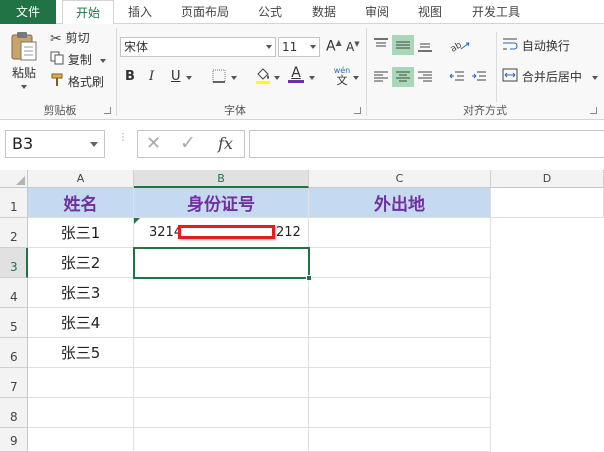 Image resolution: width=604 pixels, height=452 pixels. I want to click on cell-c4, so click(400, 293).